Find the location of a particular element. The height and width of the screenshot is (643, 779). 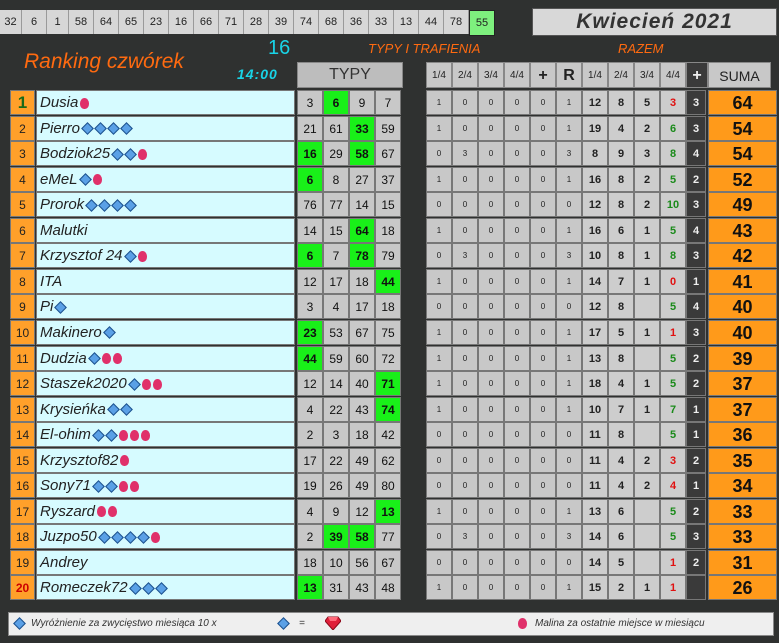

suma-cell: 37 is located at coordinates (742, 409).